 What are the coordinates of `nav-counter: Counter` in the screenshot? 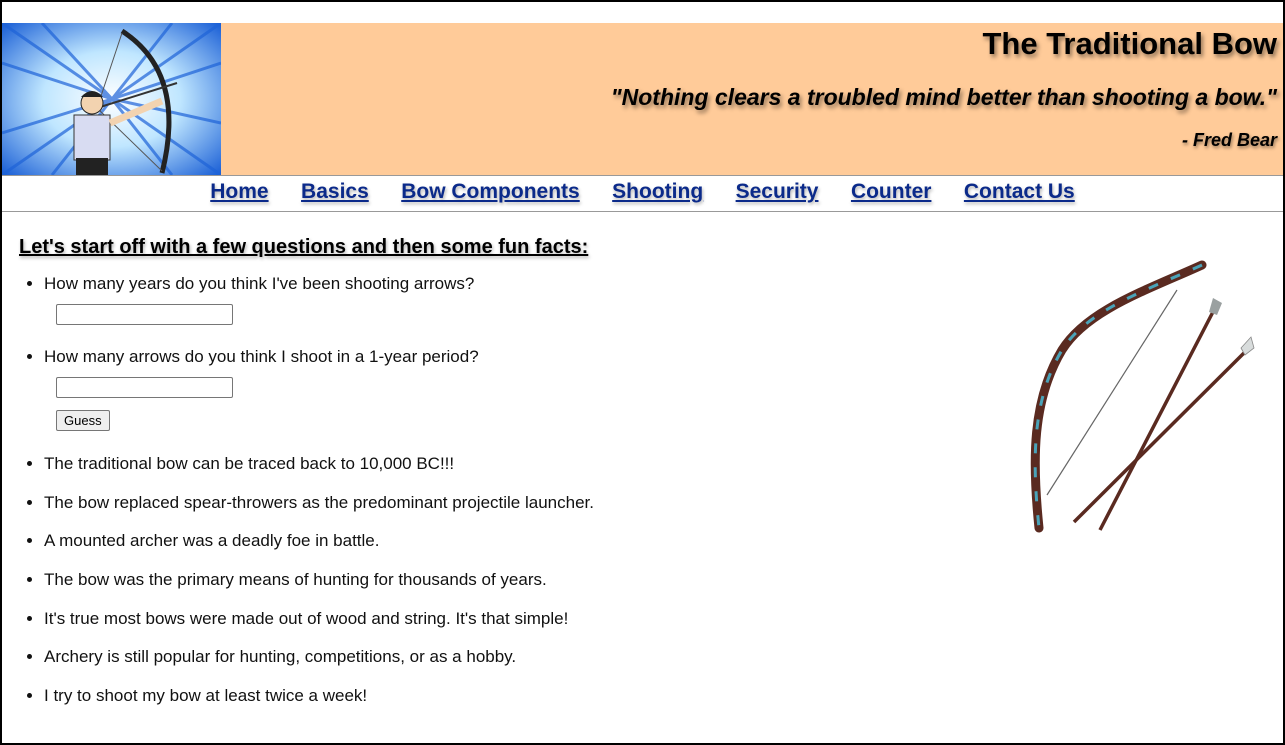 It's located at (891, 192).